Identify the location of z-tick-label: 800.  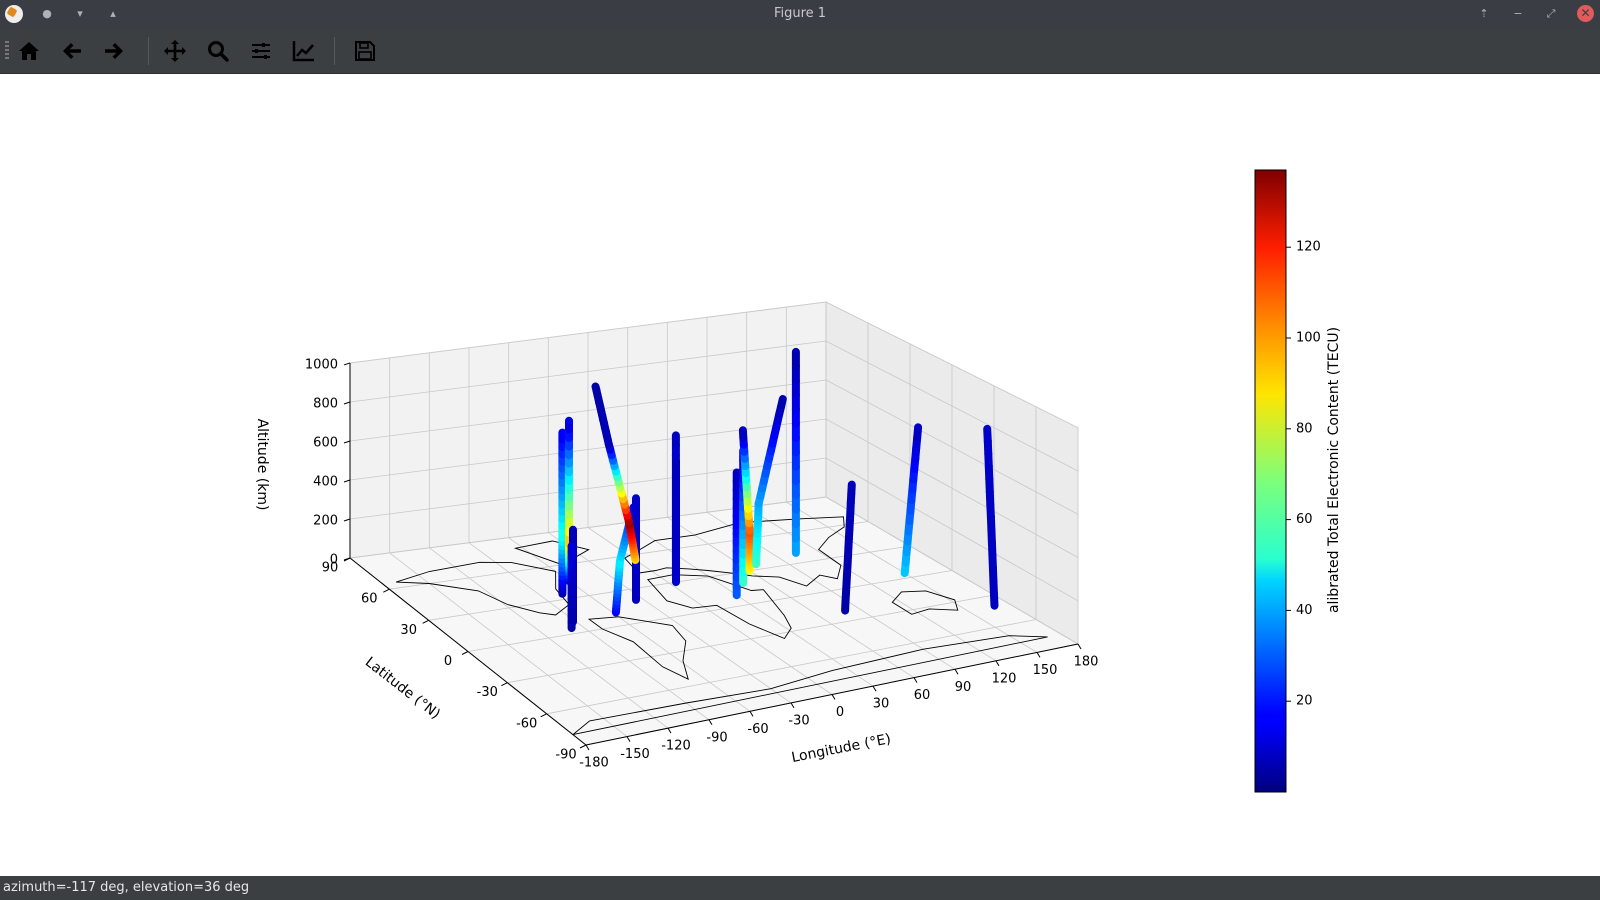
(325, 404).